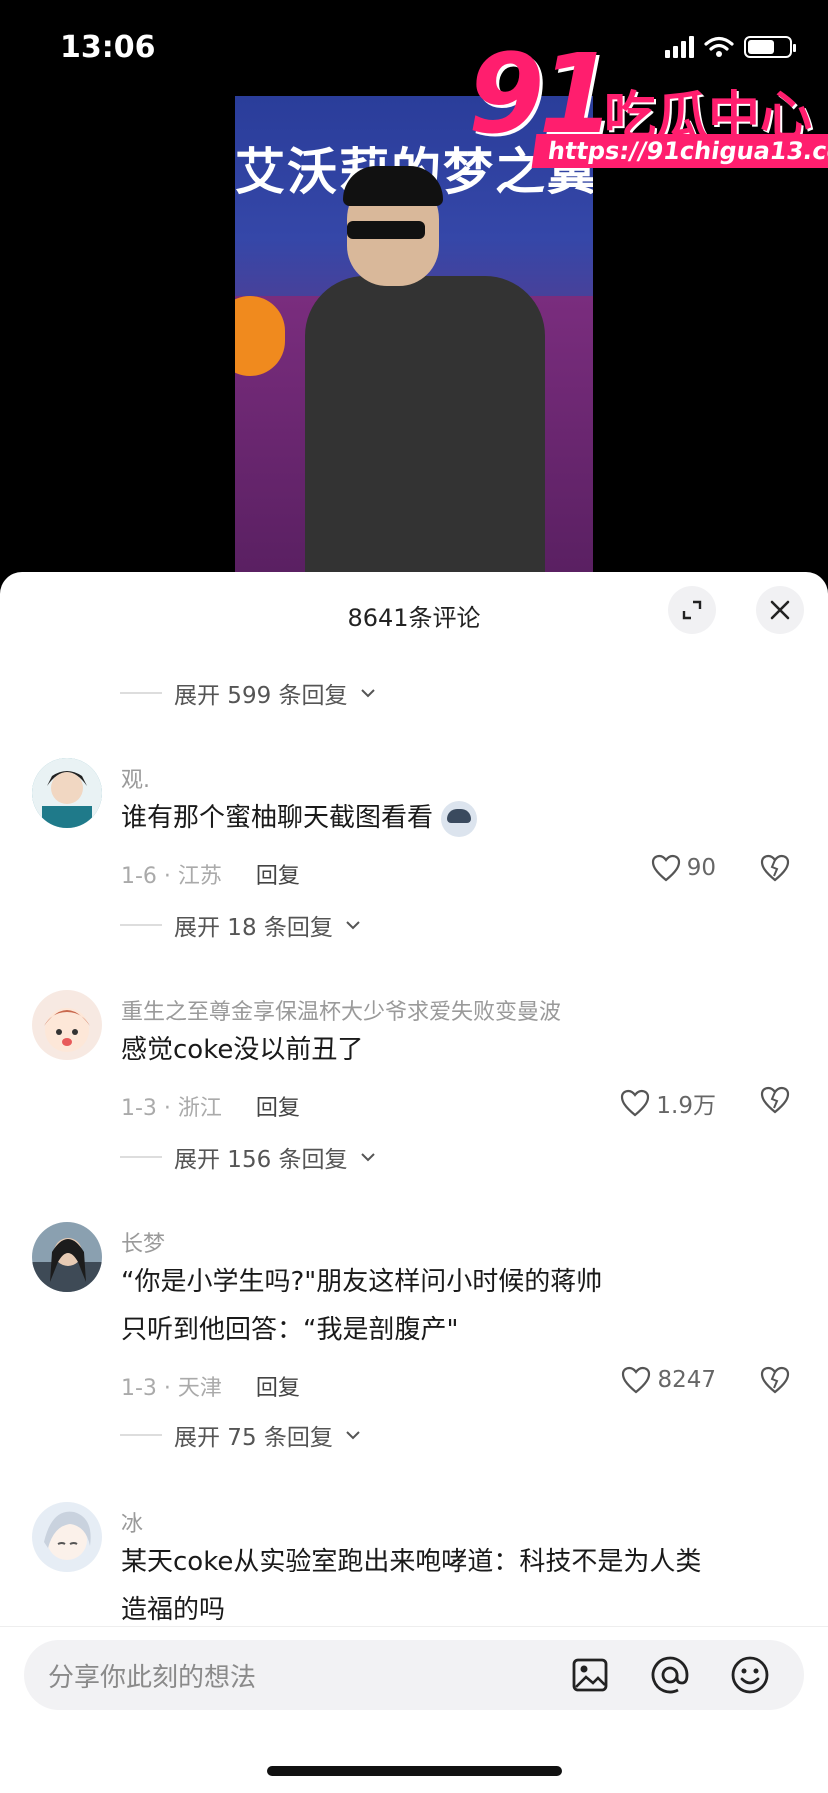 The height and width of the screenshot is (1793, 828). What do you see at coordinates (171, 876) in the screenshot?
I see `comment-date-location: 1-6 · 江苏` at bounding box center [171, 876].